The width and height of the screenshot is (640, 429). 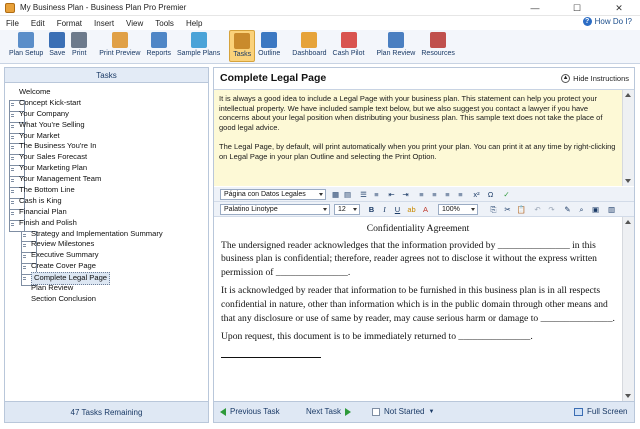 What do you see at coordinates (425, 209) in the screenshot?
I see `font-color-icon: A` at bounding box center [425, 209].